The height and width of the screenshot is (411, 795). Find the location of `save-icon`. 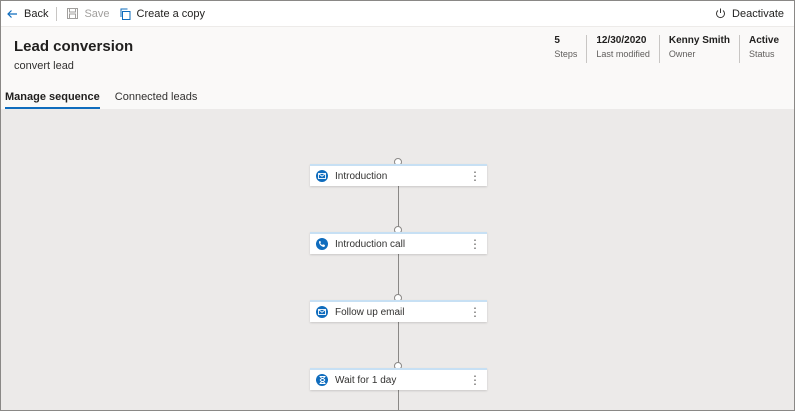

save-icon is located at coordinates (72, 14).